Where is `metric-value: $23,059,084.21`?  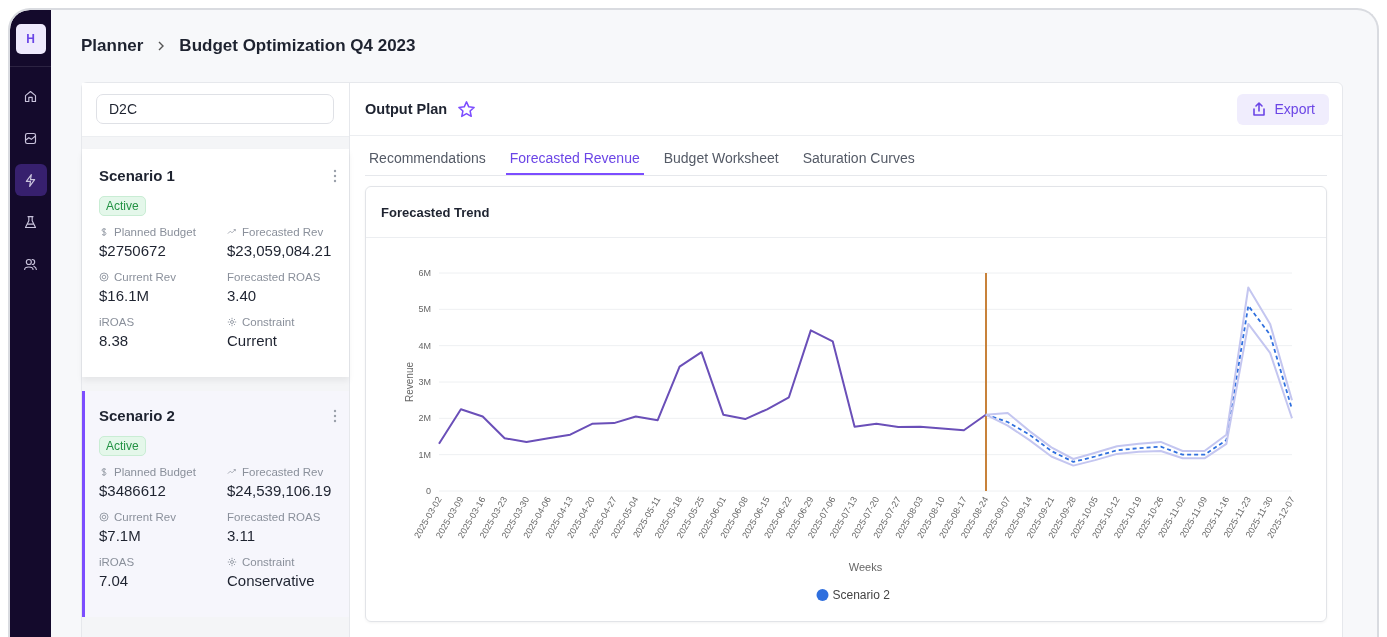
metric-value: $23,059,084.21 is located at coordinates (280, 250).